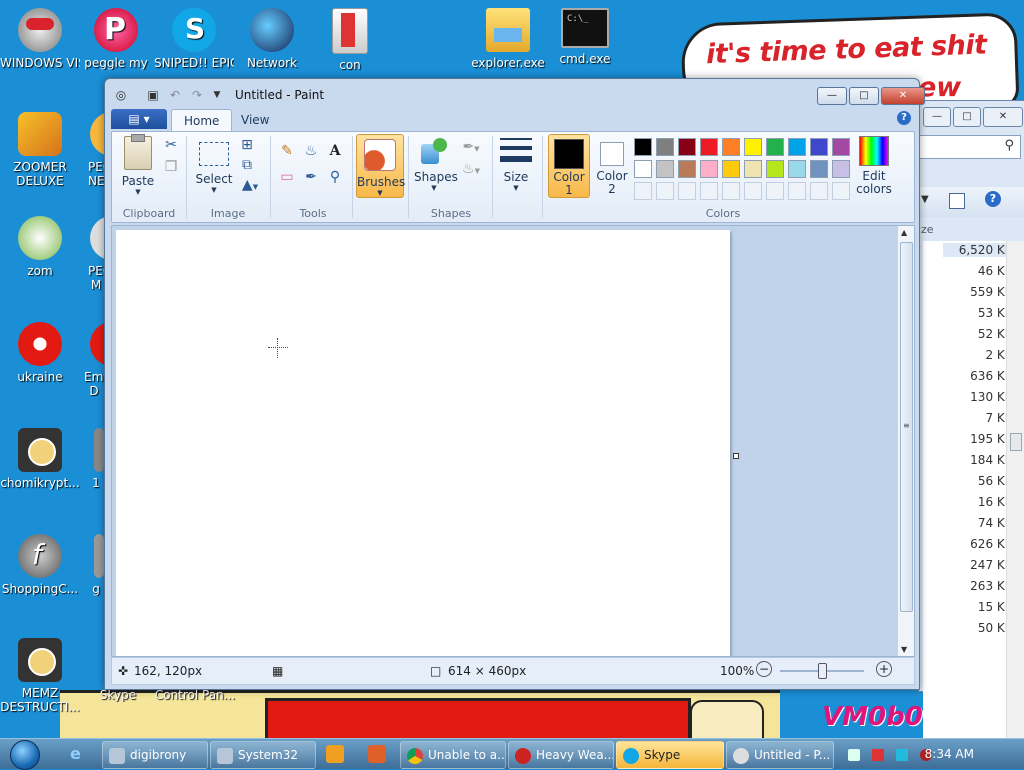  I want to click on select-button: Select ▼, so click(214, 165).